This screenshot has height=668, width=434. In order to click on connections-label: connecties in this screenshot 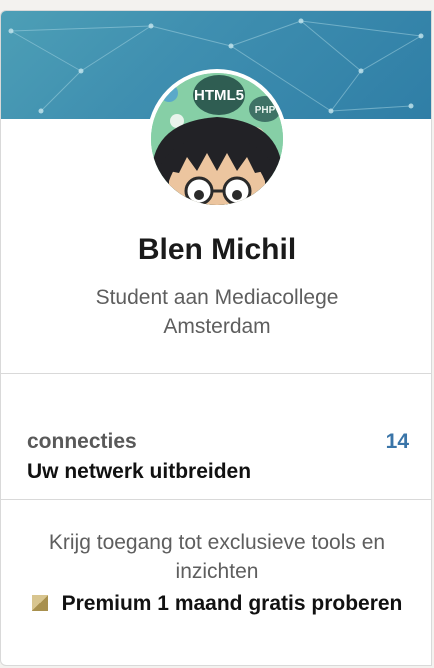, I will do `click(82, 441)`.